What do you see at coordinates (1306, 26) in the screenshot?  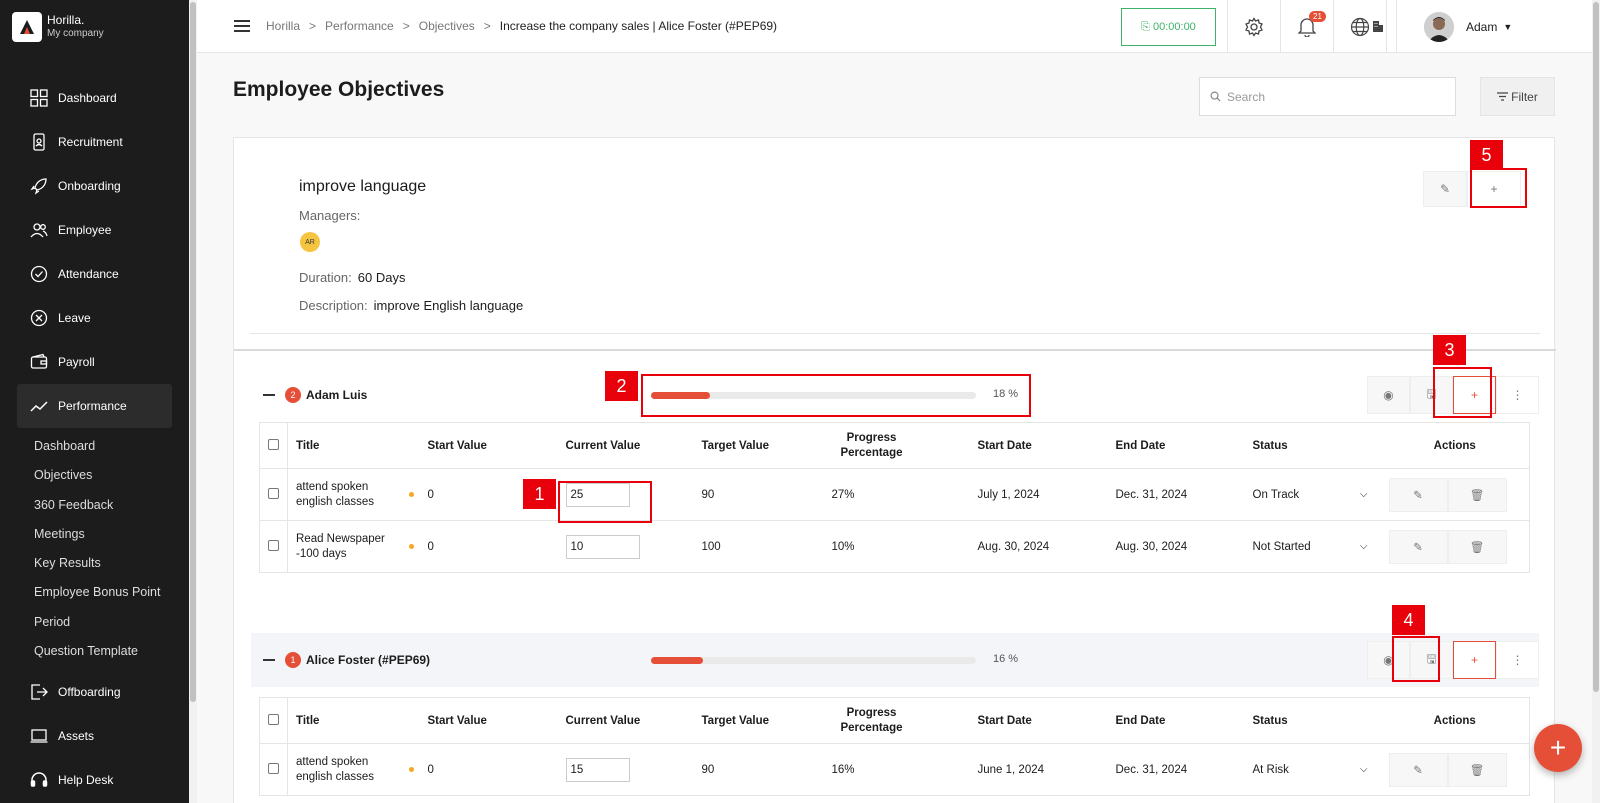 I see `notifications-button: 21` at bounding box center [1306, 26].